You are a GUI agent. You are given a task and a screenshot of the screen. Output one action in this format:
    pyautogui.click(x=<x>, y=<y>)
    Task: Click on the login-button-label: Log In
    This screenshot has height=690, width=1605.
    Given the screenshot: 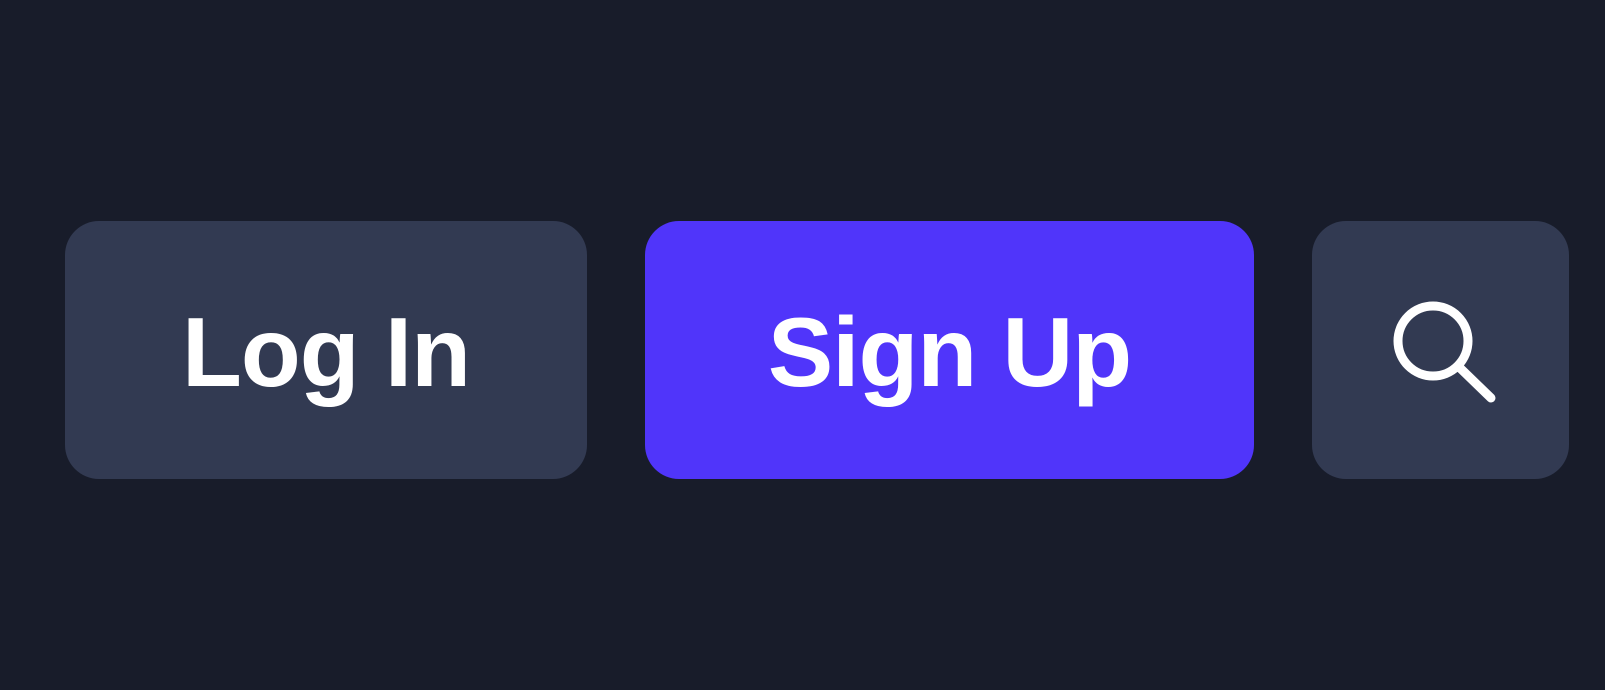 What is the action you would take?
    pyautogui.click(x=326, y=352)
    